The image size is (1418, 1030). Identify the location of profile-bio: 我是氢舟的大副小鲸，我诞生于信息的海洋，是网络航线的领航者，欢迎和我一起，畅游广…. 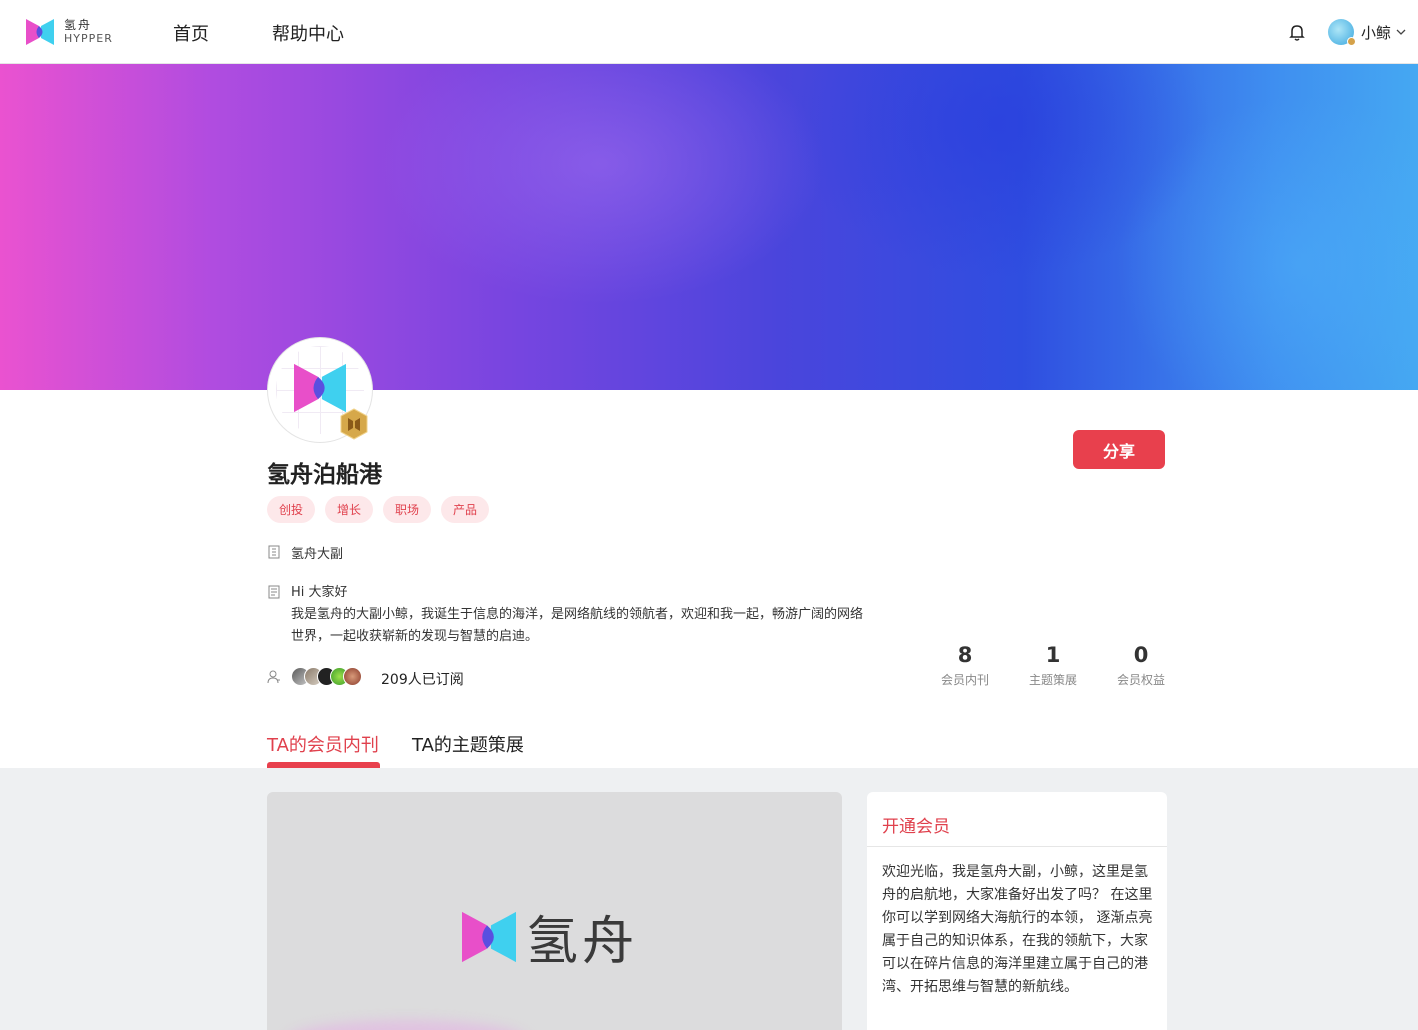
(577, 625).